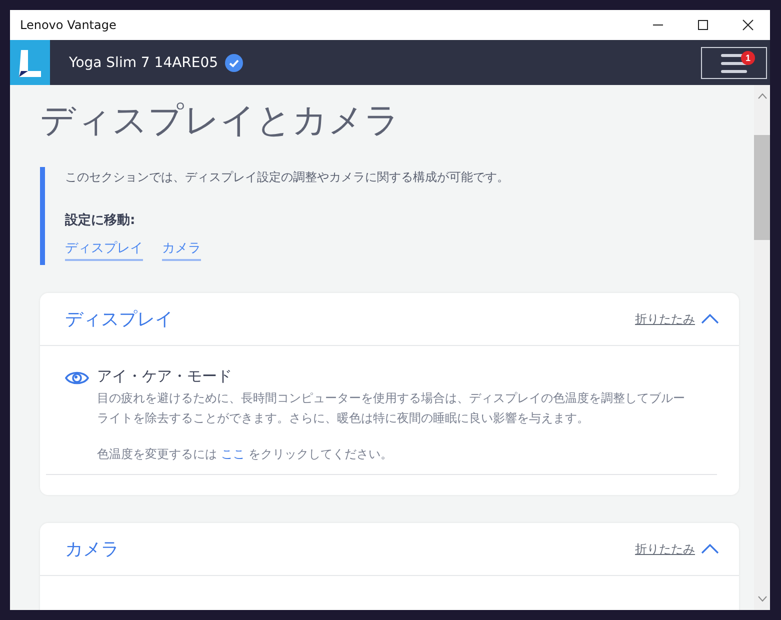  I want to click on setting-description: 目の疲れを避けるために、長時間コンピューターを使用する場合は、ディスプレイの色温度を調整してブルーライトを除去することができます。さらに、暖色は特に夜間の睡眠に良い影響を与えます。, so click(391, 408).